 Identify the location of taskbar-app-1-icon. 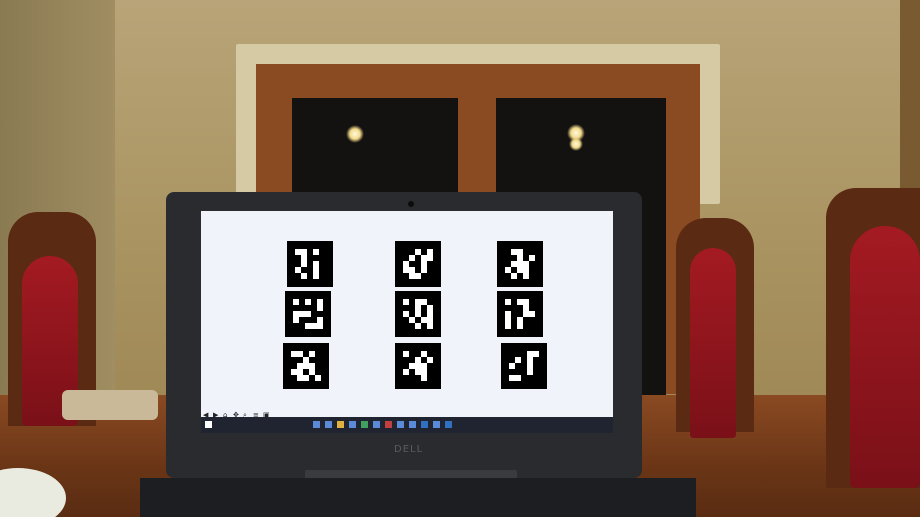
(316, 424).